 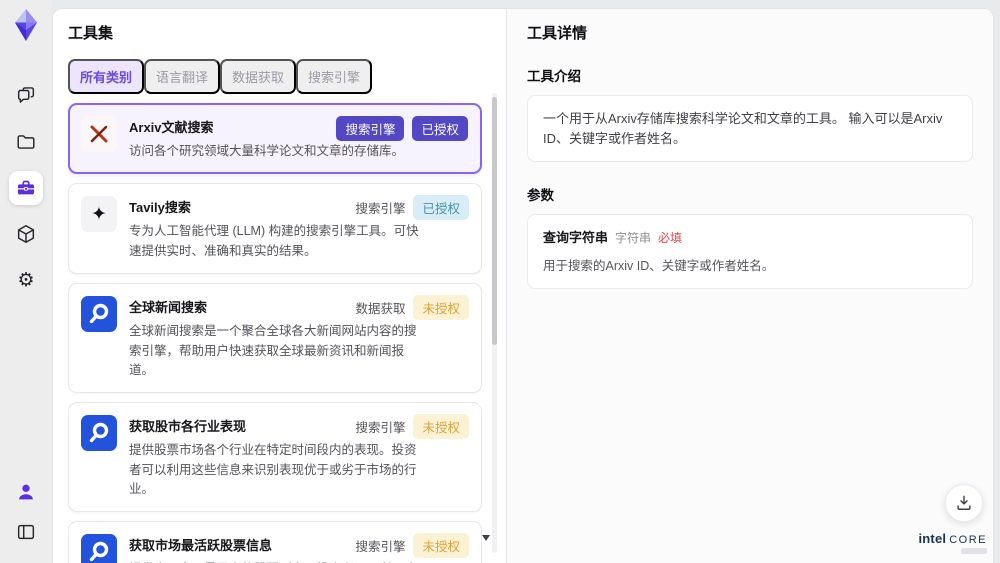 I want to click on chat-icon, so click(x=26, y=96).